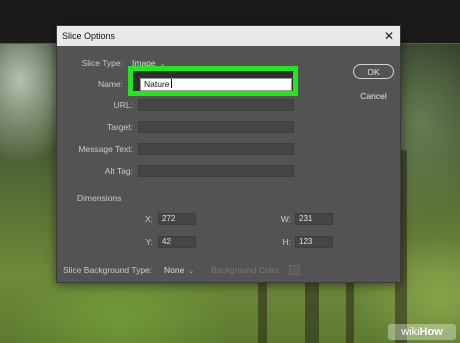 This screenshot has width=460, height=343. Describe the element at coordinates (171, 83) in the screenshot. I see `text-caret` at that location.